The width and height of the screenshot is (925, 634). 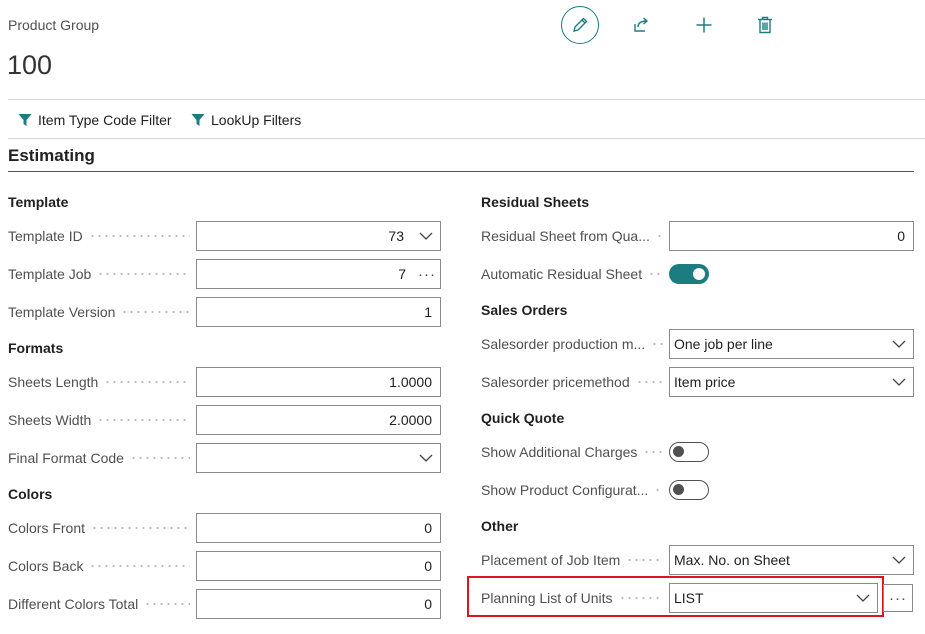 I want to click on sheets-length-label: Sheets Length, so click(x=102, y=382).